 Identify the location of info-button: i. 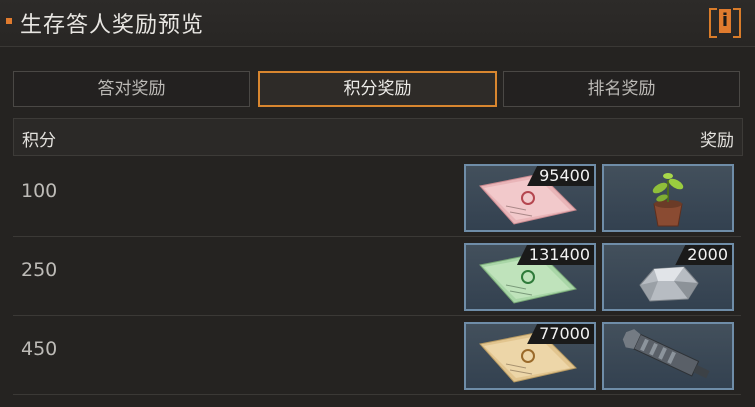
(725, 23).